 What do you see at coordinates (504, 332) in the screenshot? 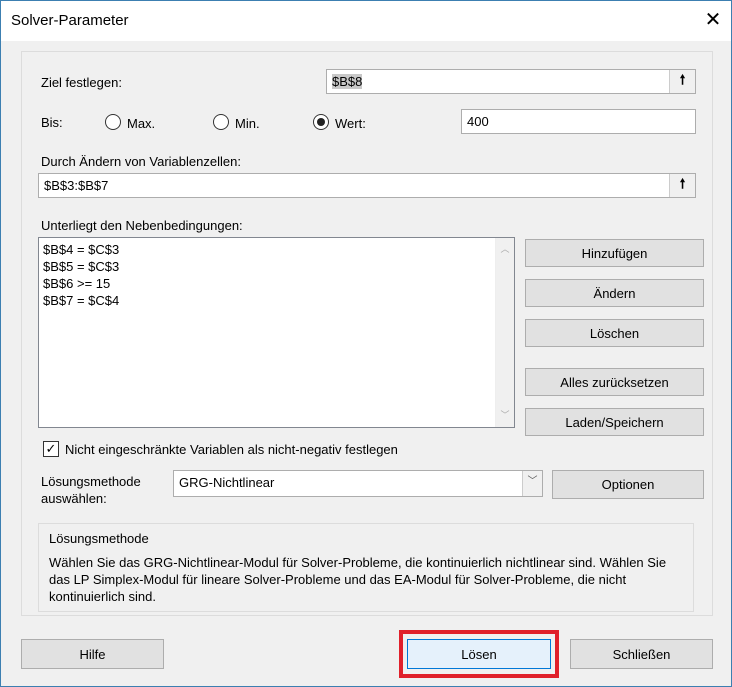
I see `scrollbar: ︿ ﹀` at bounding box center [504, 332].